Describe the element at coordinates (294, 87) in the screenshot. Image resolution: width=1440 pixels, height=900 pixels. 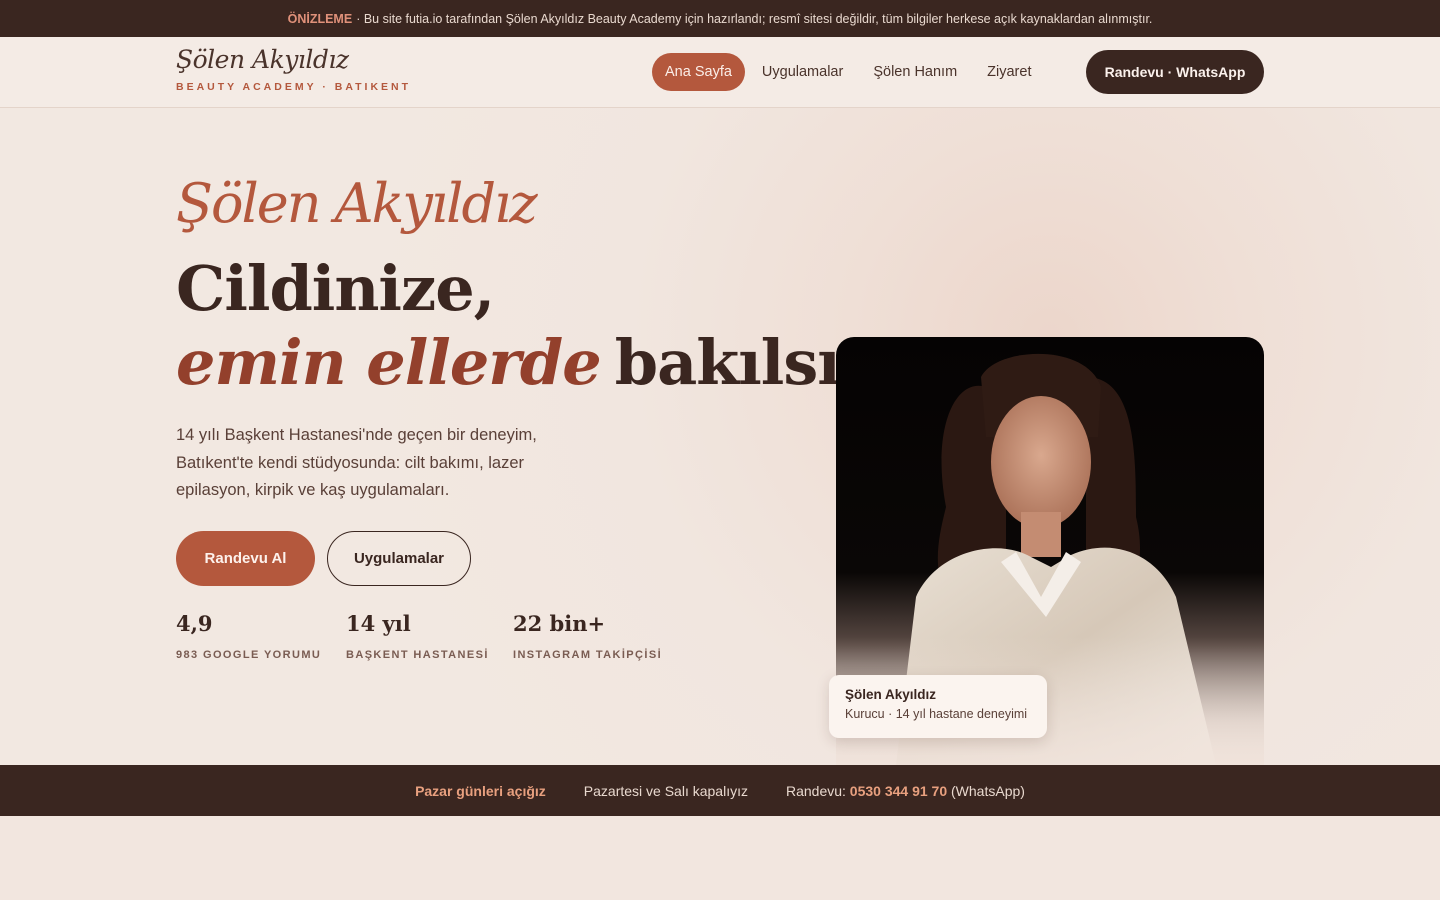
I see `logo-subtitle: BEAUTY ACADEMY · BATIKENT` at that location.